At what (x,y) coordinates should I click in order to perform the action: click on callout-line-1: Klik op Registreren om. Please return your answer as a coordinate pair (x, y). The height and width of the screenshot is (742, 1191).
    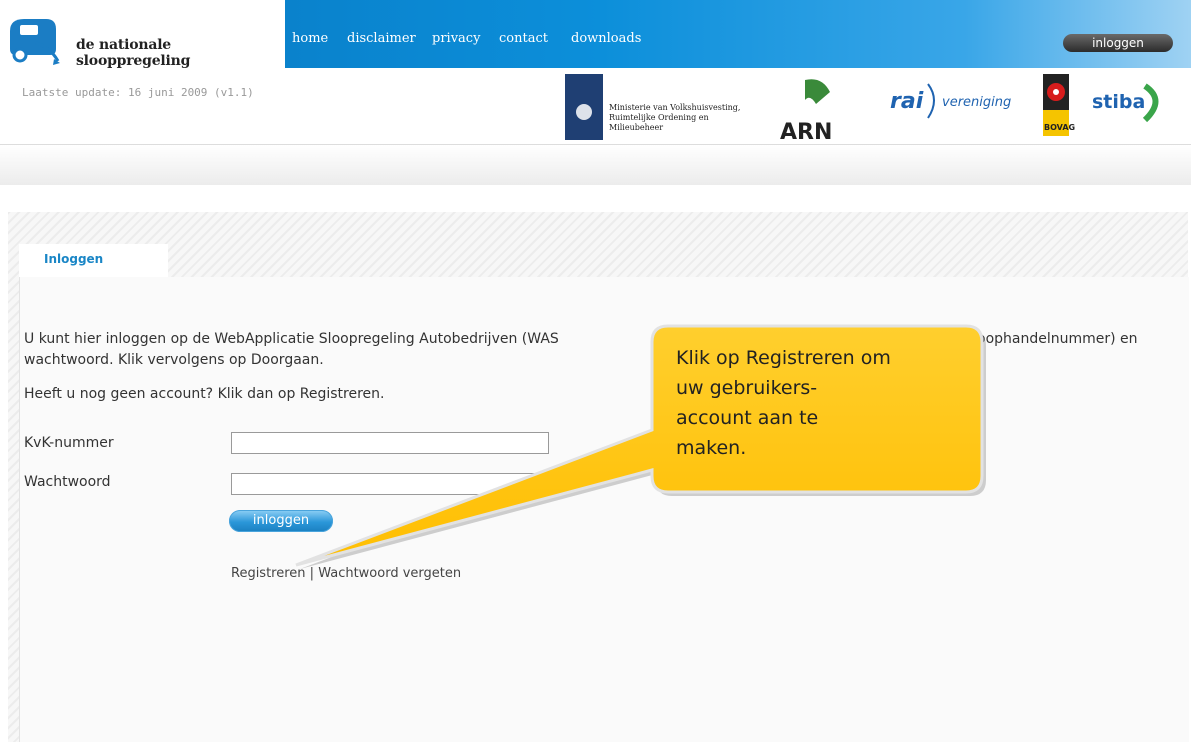
    Looking at the image, I should click on (783, 358).